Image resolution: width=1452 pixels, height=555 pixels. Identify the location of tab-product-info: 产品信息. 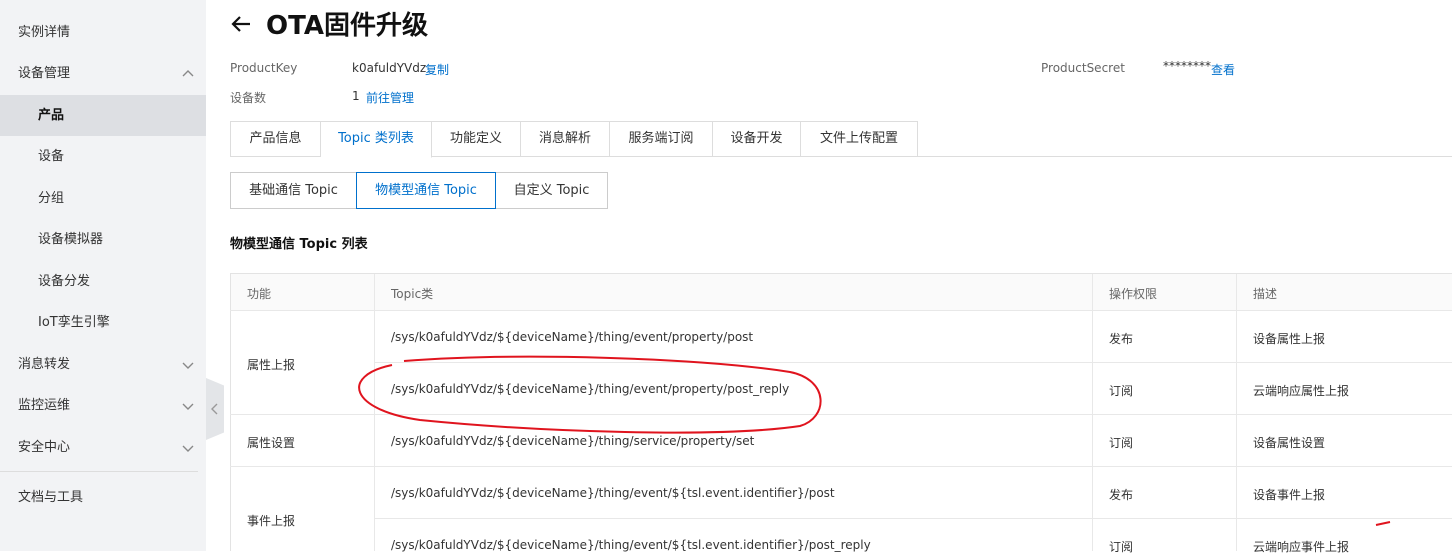
(275, 139).